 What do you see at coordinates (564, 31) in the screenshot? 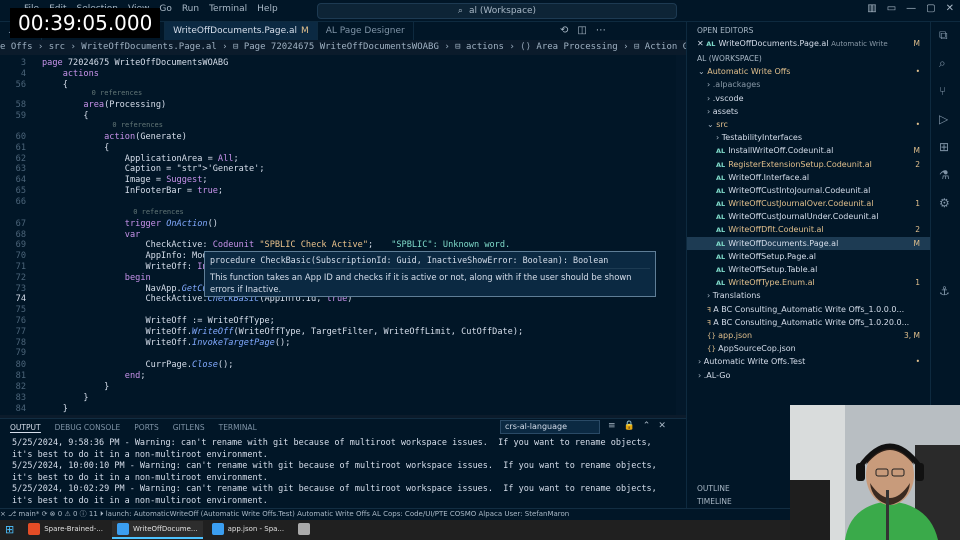
I see `history-icon: ⟲` at bounding box center [564, 31].